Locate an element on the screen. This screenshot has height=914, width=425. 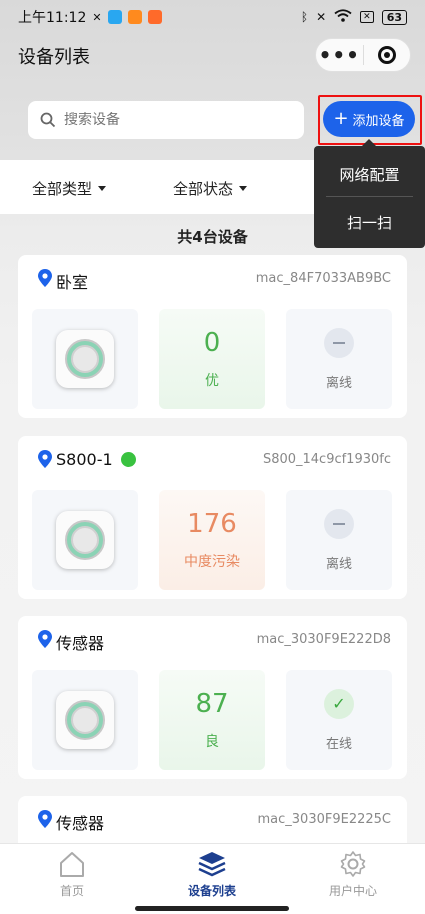
home-indicator is located at coordinates (212, 908).